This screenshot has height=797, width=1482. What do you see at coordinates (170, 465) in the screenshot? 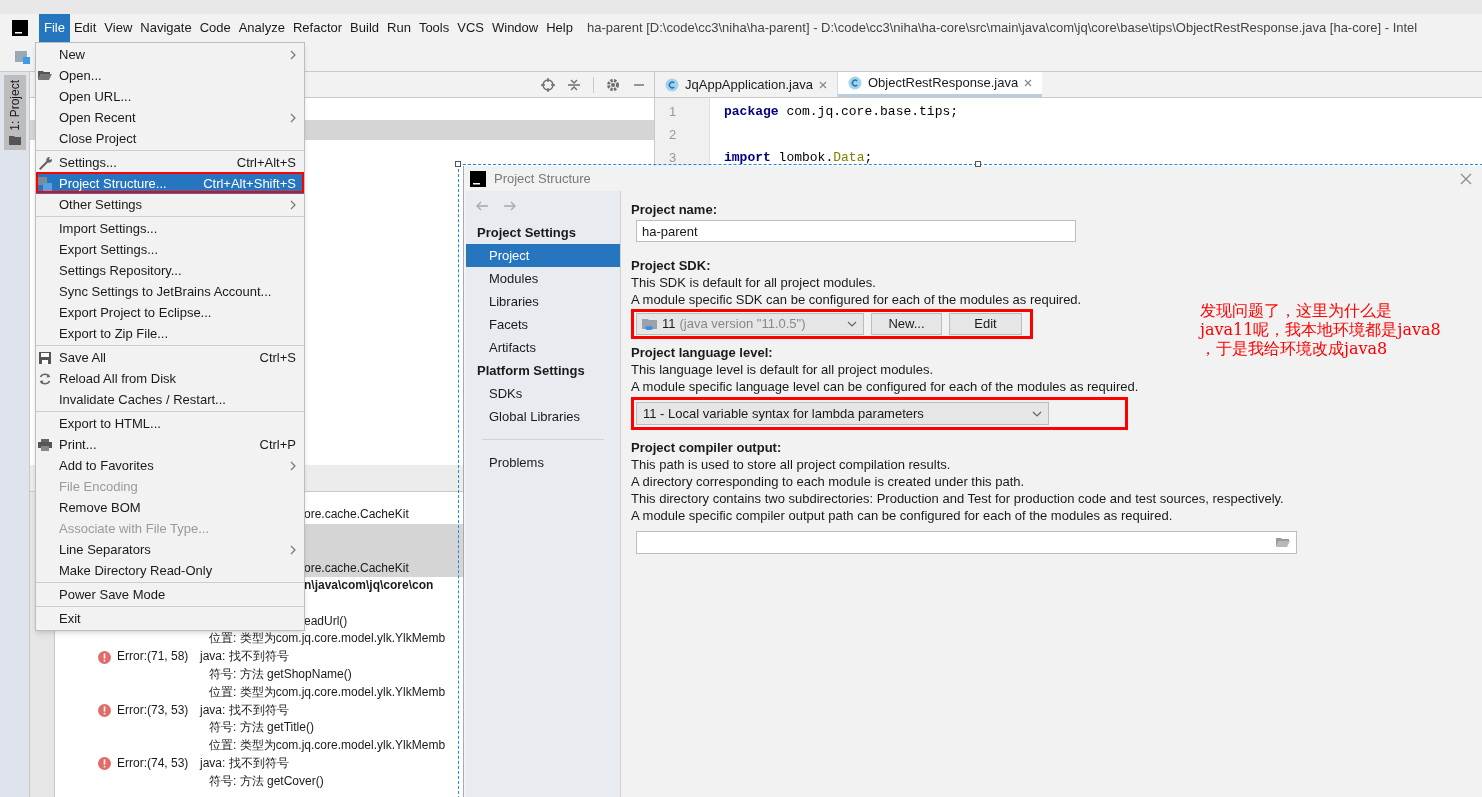
I see `menu-item: Add to Favorites` at bounding box center [170, 465].